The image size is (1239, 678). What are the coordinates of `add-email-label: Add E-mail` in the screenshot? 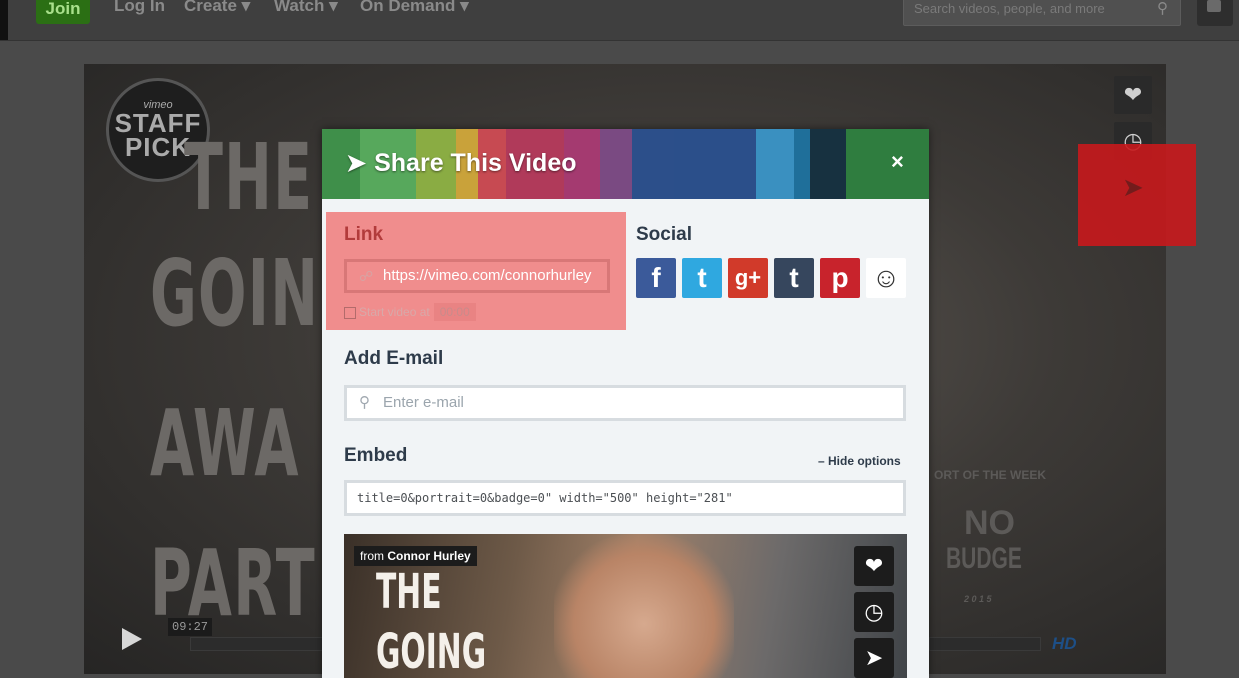 It's located at (394, 358).